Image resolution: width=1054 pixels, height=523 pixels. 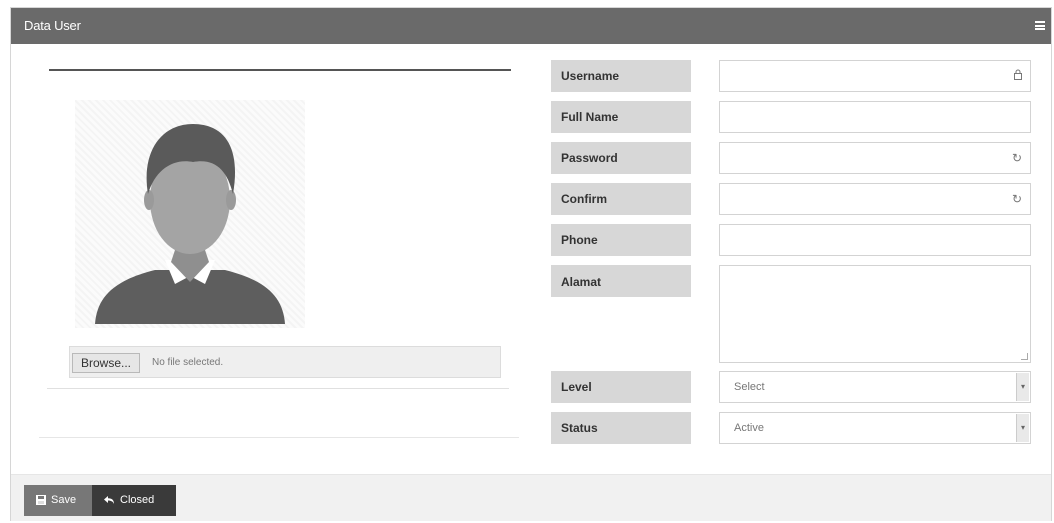 I want to click on fullname-input, so click(x=875, y=117).